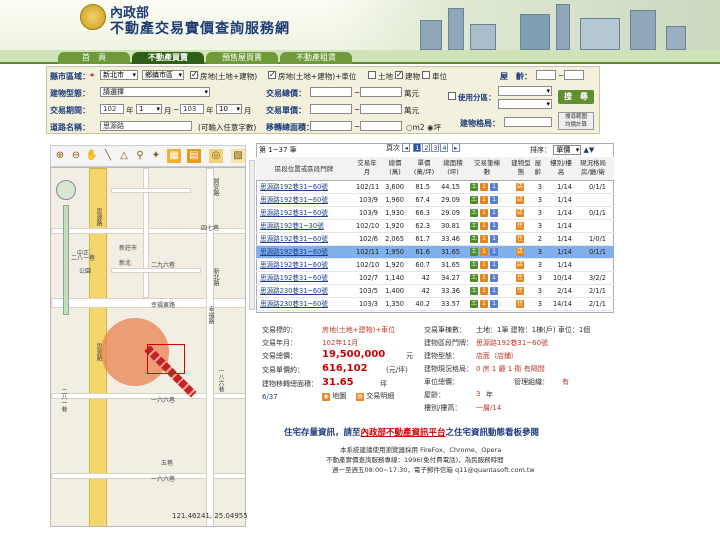 This screenshot has width=720, height=533. Describe the element at coordinates (567, 150) in the screenshot. I see `sort-select: 單價` at that location.